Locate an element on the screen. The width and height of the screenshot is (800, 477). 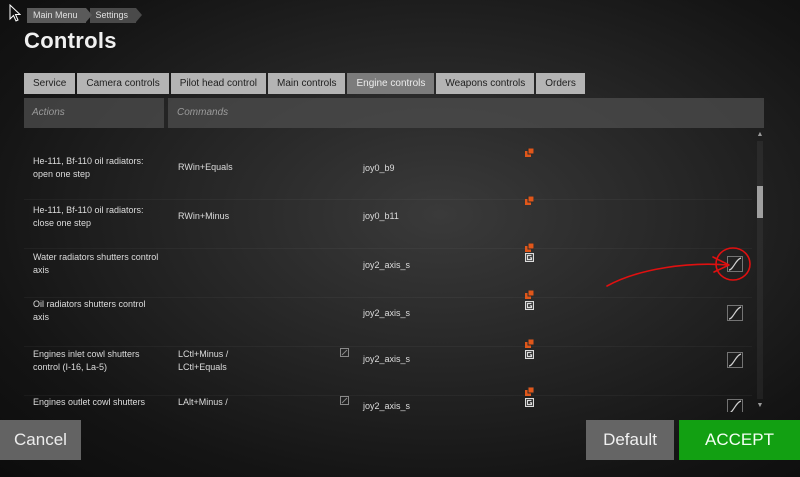
scroll-track is located at coordinates (760, 270).